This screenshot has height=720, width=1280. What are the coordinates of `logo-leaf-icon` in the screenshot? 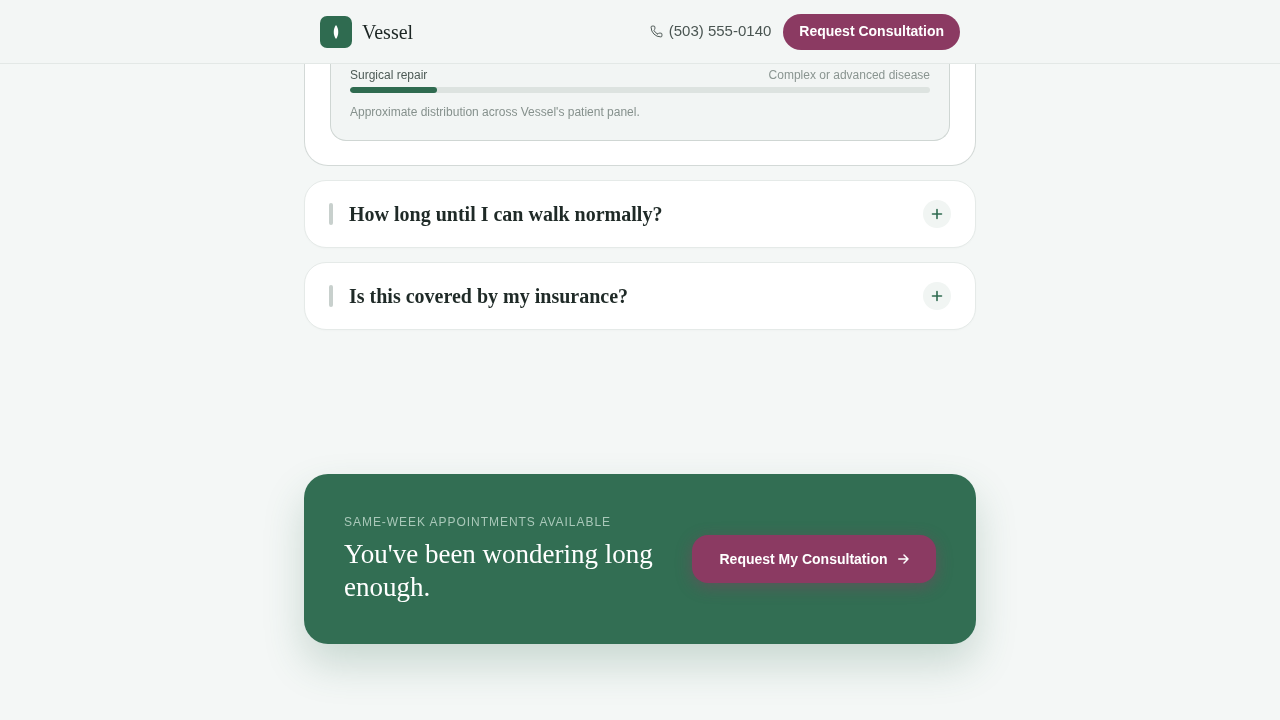 It's located at (336, 31).